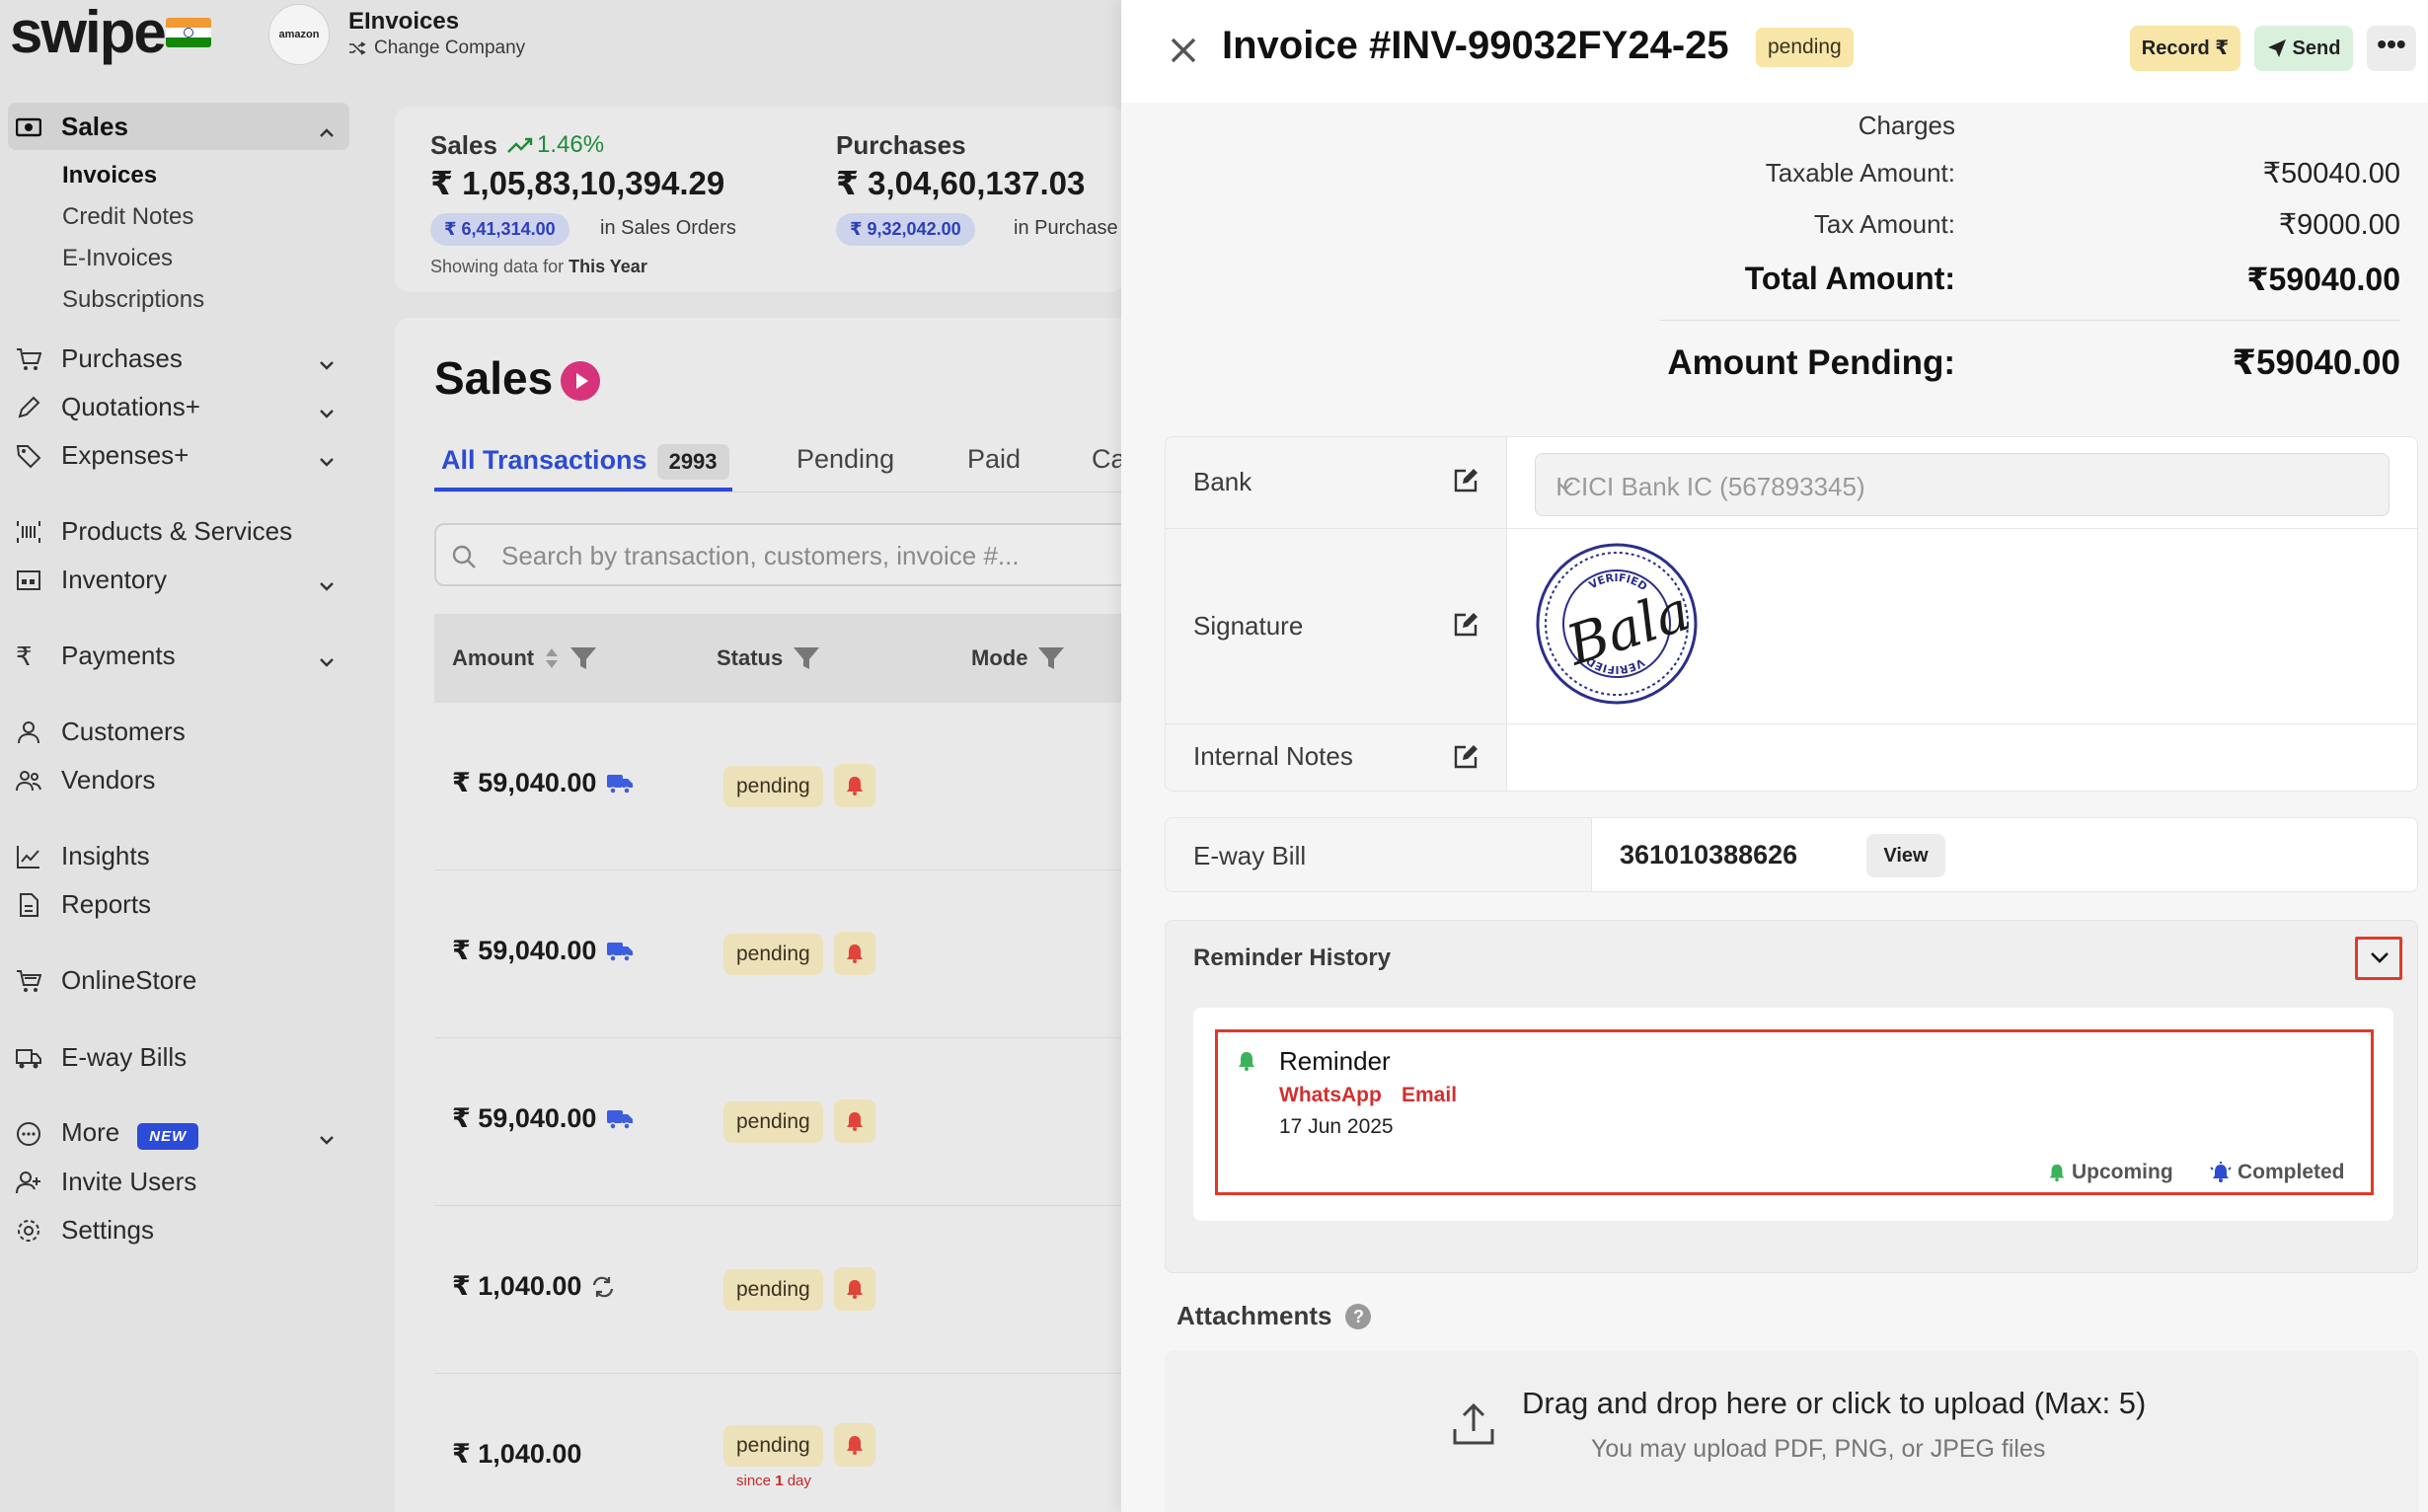  Describe the element at coordinates (436, 48) in the screenshot. I see `change-company-link: Change Company` at that location.